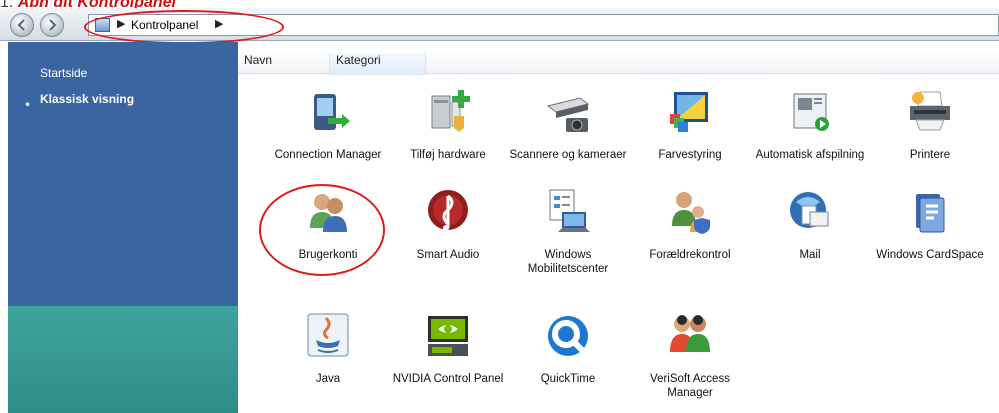  What do you see at coordinates (690, 255) in the screenshot?
I see `item-label: Forældrekontrol` at bounding box center [690, 255].